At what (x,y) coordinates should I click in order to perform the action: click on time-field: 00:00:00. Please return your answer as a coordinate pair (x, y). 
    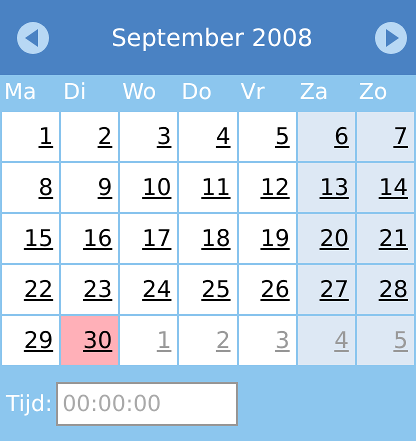
    Looking at the image, I should click on (147, 404).